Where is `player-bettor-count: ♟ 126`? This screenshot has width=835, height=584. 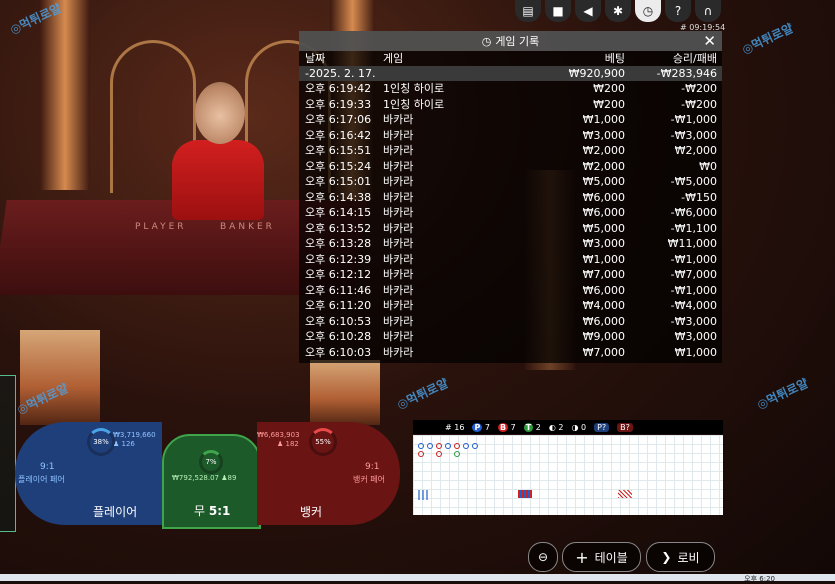 player-bettor-count: ♟ 126 is located at coordinates (124, 444).